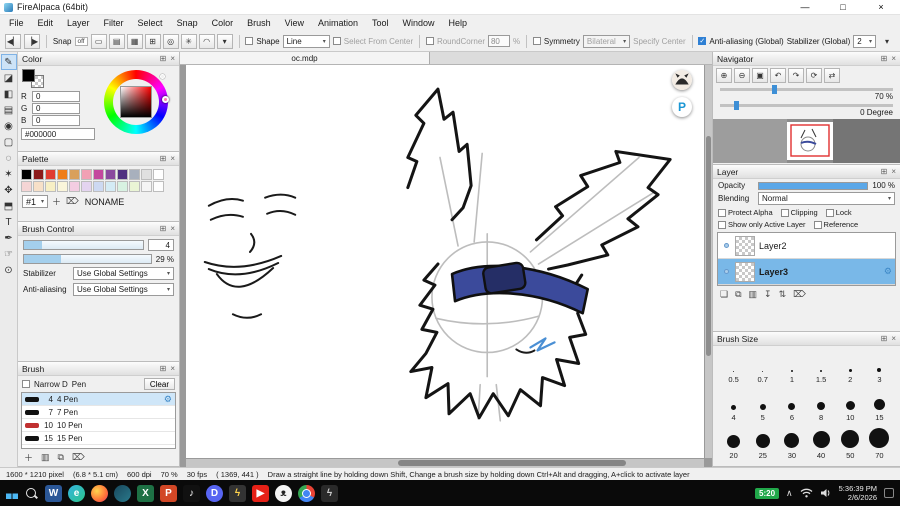 This screenshot has width=900, height=506. Describe the element at coordinates (13, 41) in the screenshot. I see `collapse-left-panel-icon: ◀▏` at that location.